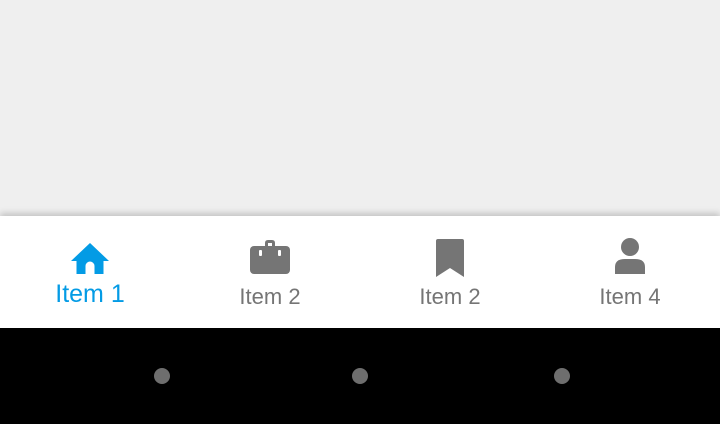  I want to click on home-button, so click(360, 376).